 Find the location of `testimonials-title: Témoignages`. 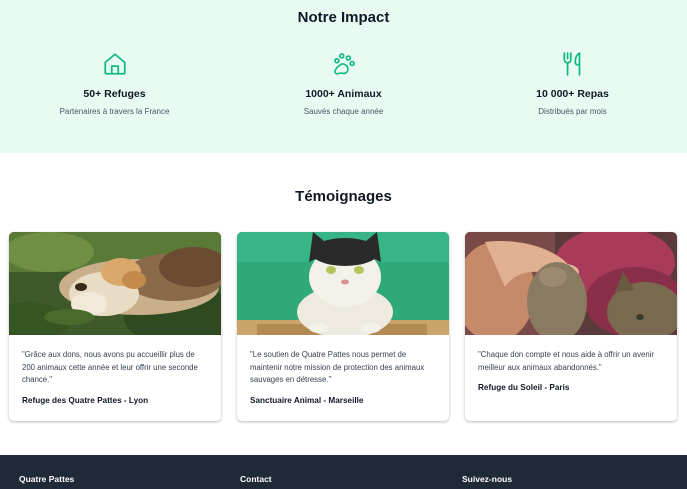

testimonials-title: Témoignages is located at coordinates (343, 196).